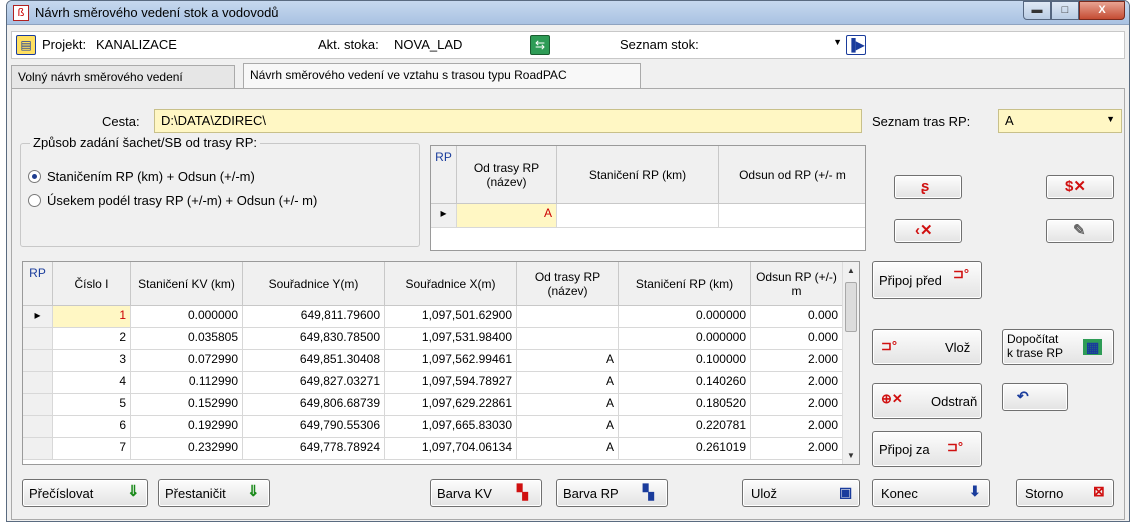 This screenshot has width=1134, height=525. What do you see at coordinates (612, 493) in the screenshot?
I see `color-rp-button: Barva RP ▚` at bounding box center [612, 493].